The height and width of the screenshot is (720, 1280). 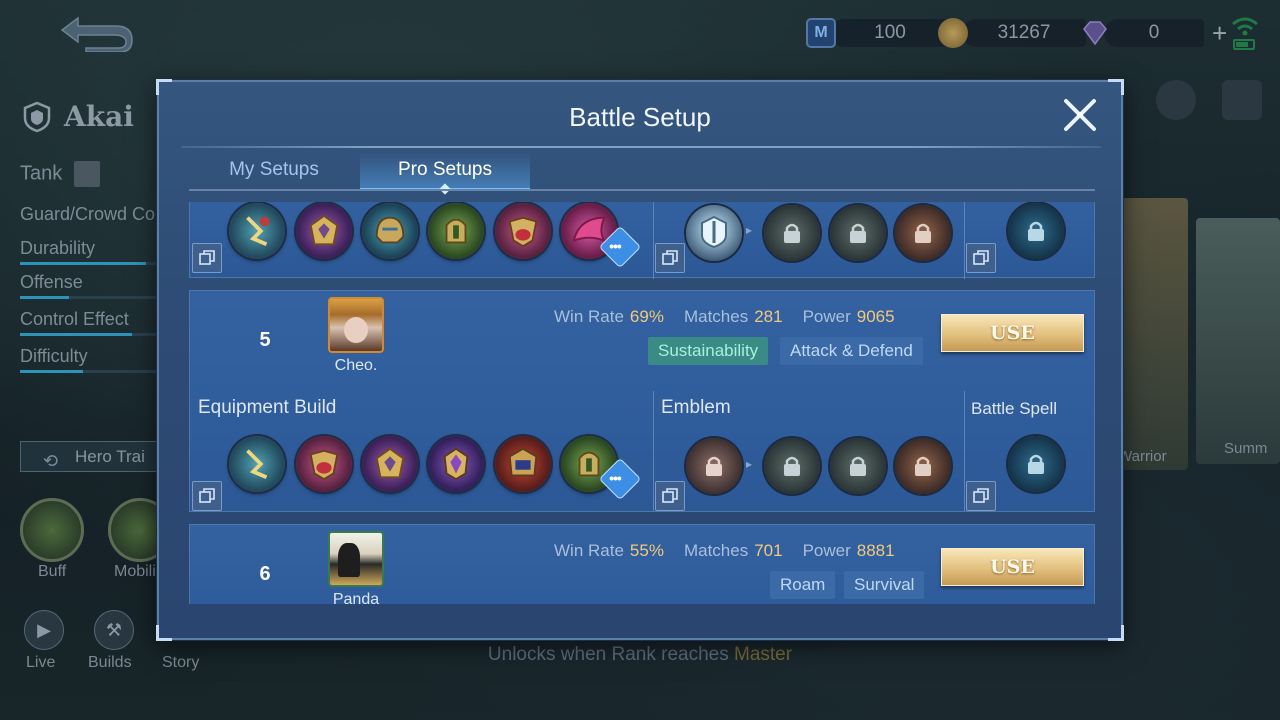 I want to click on voice-icon, so click(x=1176, y=100).